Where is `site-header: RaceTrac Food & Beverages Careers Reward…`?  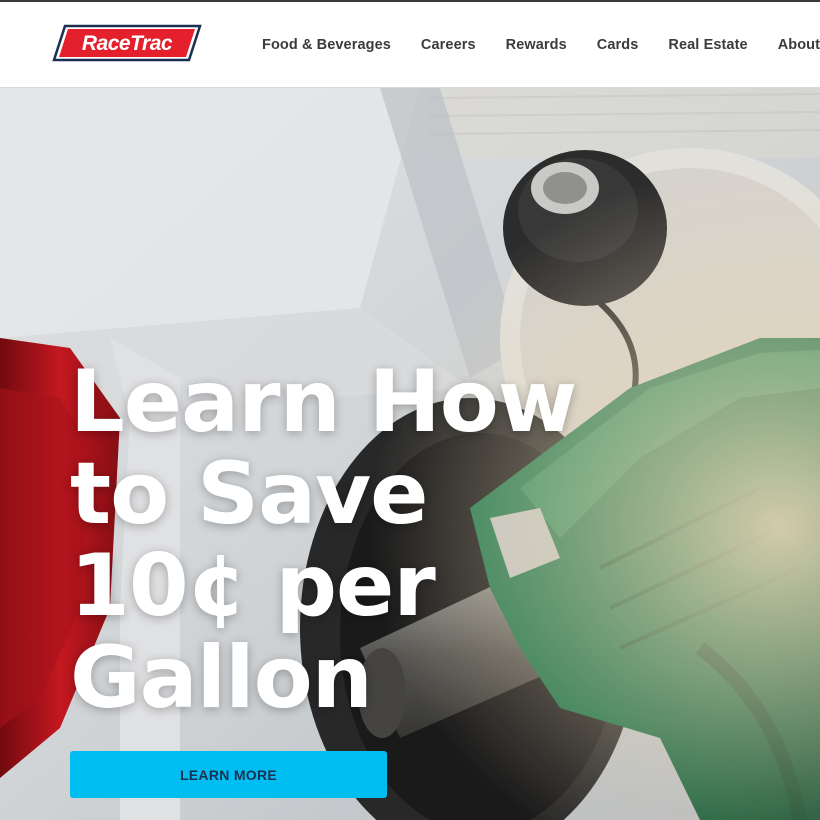
site-header: RaceTrac Food & Beverages Careers Reward… is located at coordinates (410, 45).